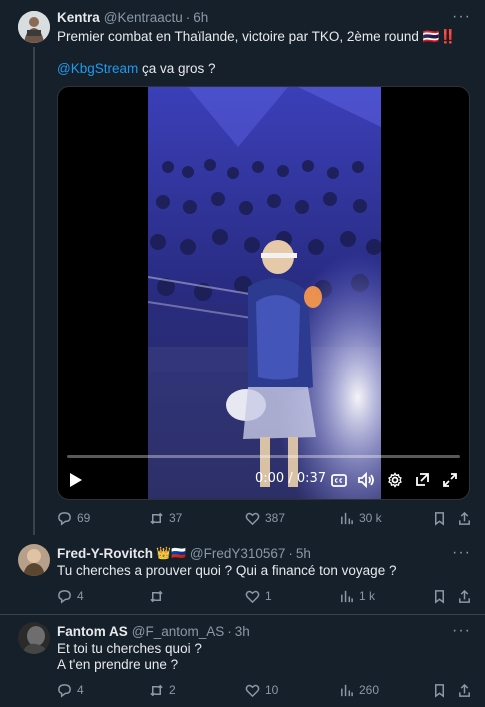 The width and height of the screenshot is (485, 707). Describe the element at coordinates (73, 518) in the screenshot. I see `reply-button: 69` at that location.